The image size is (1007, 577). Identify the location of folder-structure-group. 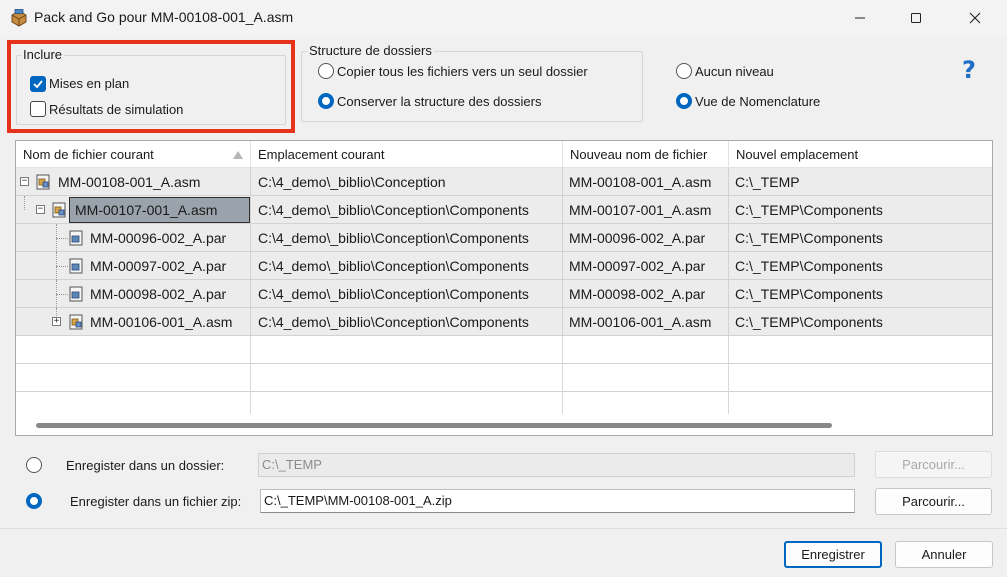
(472, 86).